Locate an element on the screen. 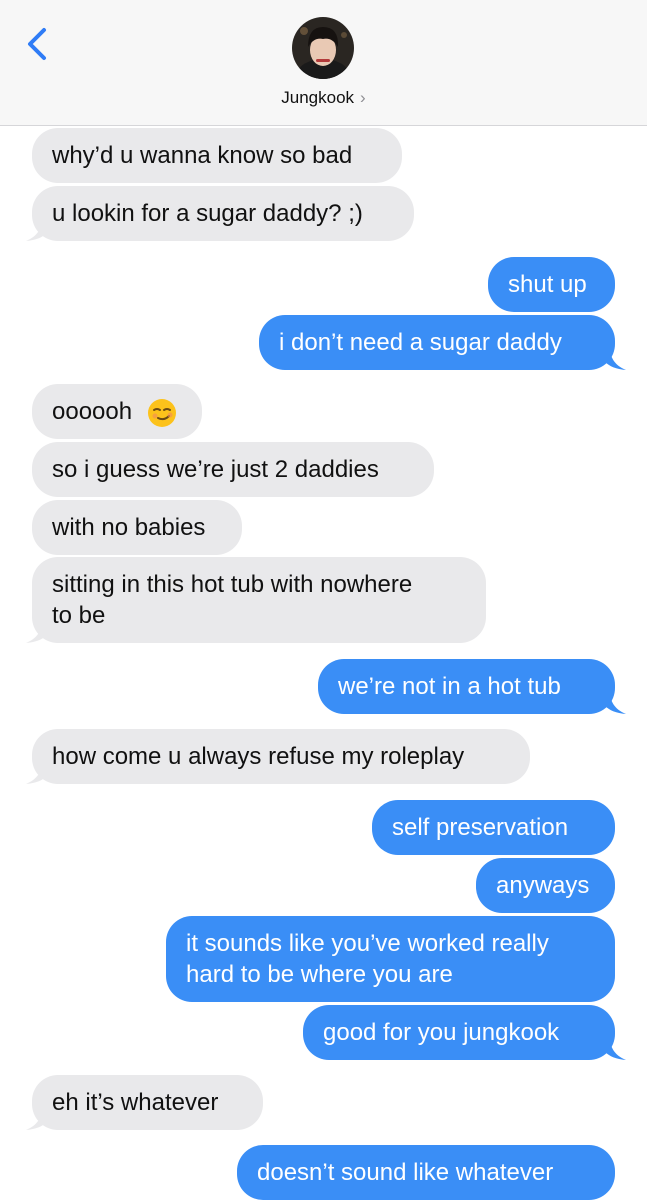 This screenshot has width=647, height=1200. message-bubble-outgoing: anyways is located at coordinates (545, 885).